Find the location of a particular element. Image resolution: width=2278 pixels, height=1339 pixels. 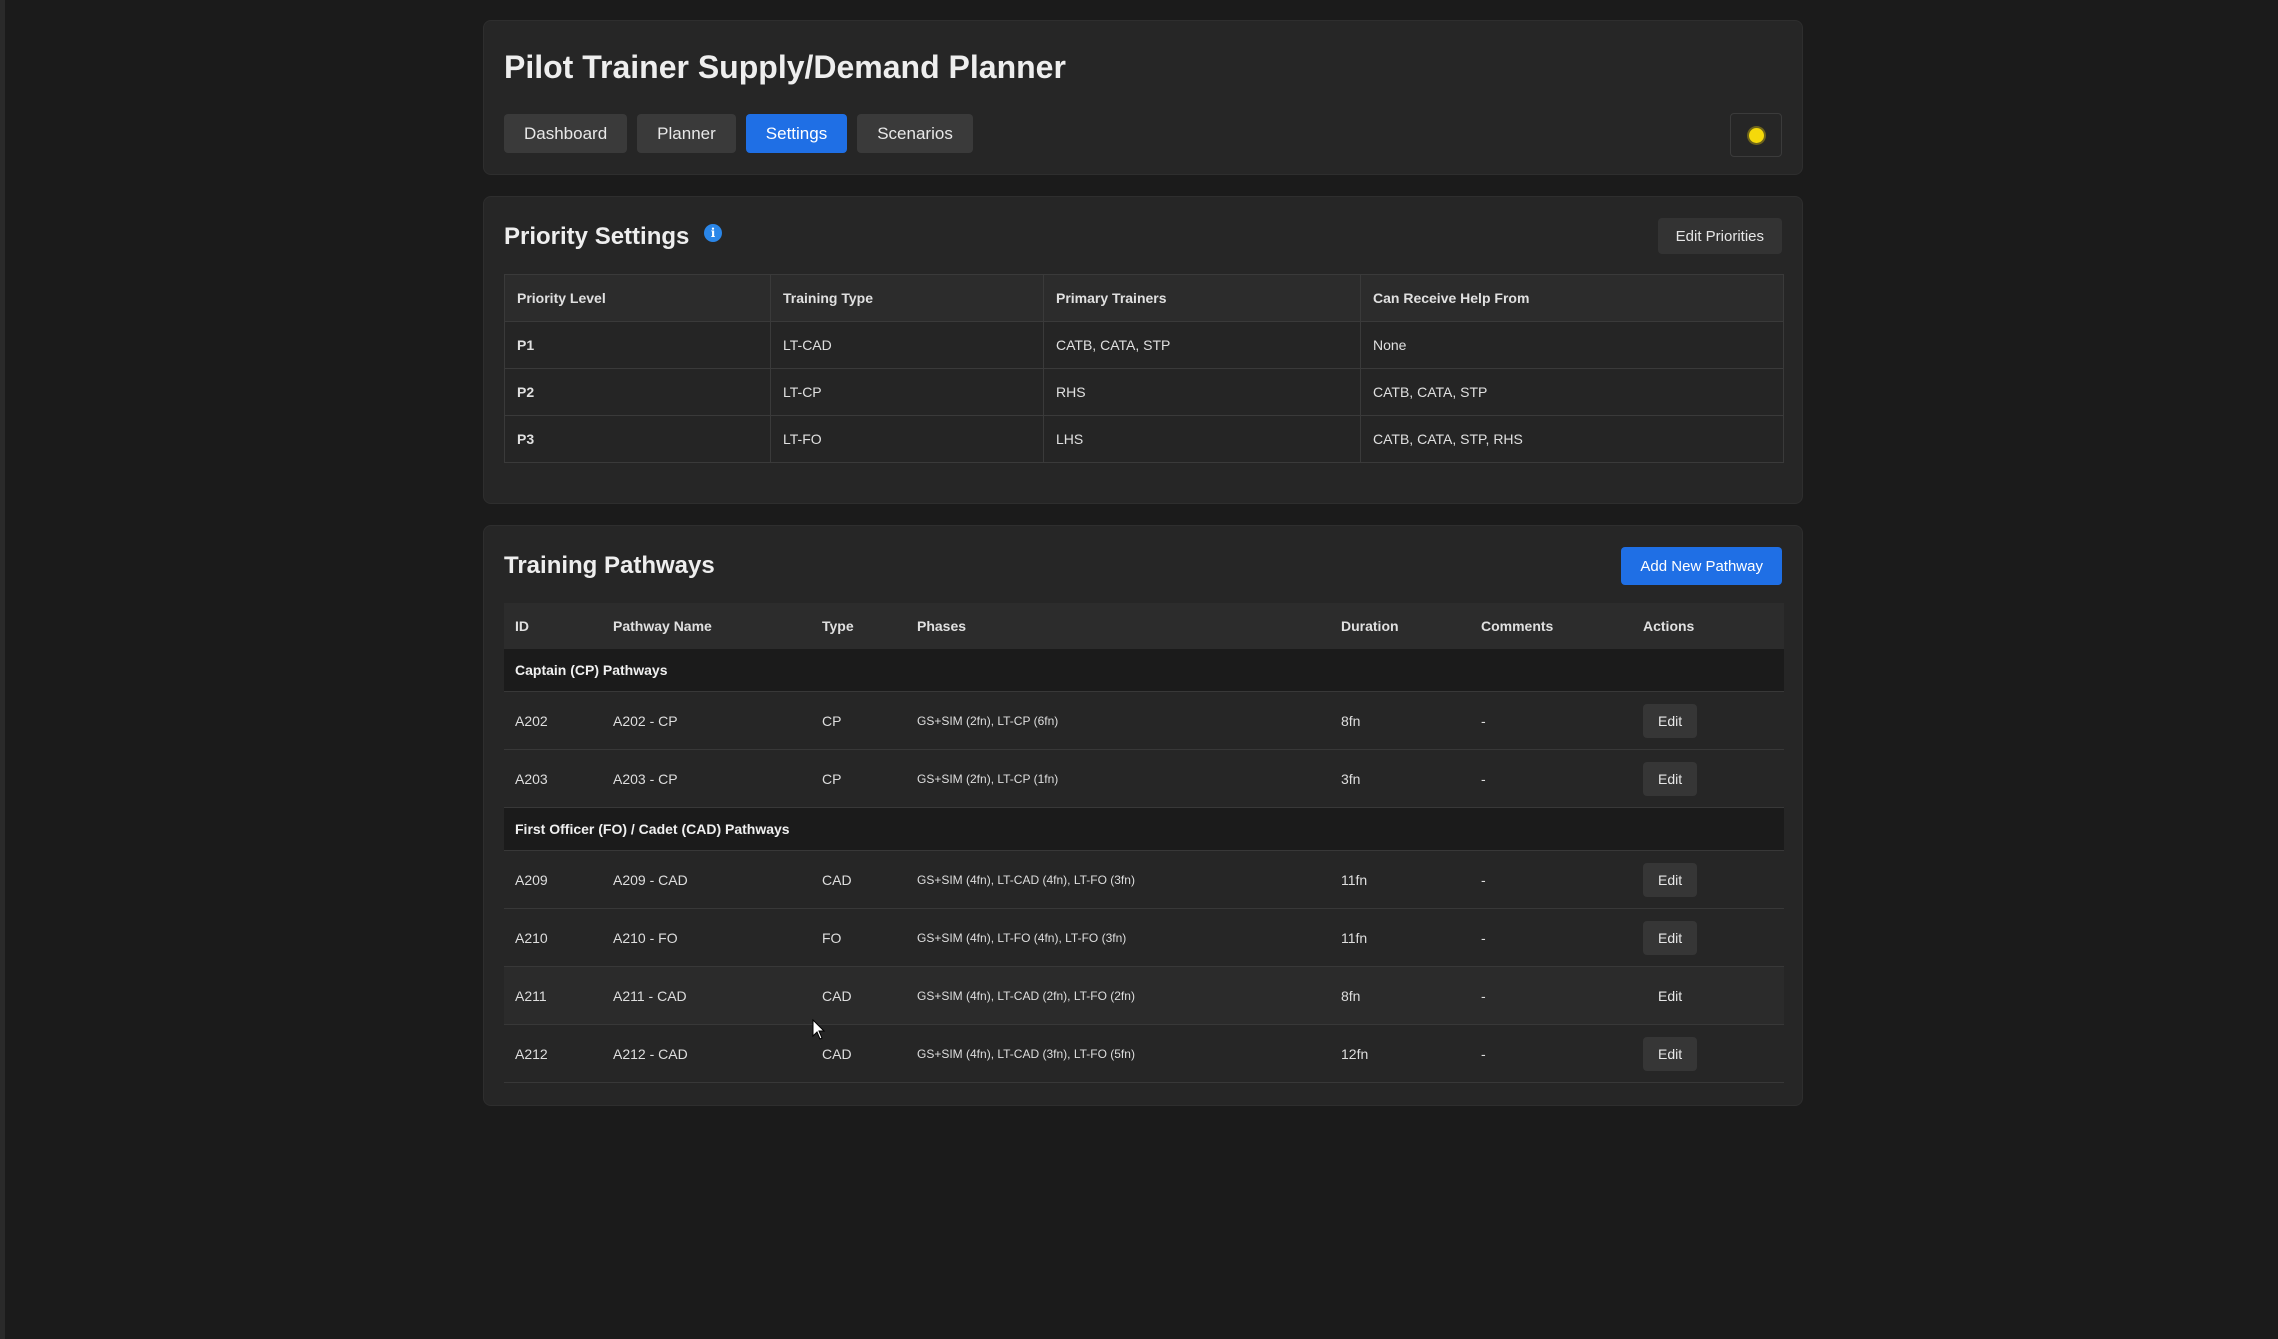

column-header-comments: Comments is located at coordinates (1551, 626).